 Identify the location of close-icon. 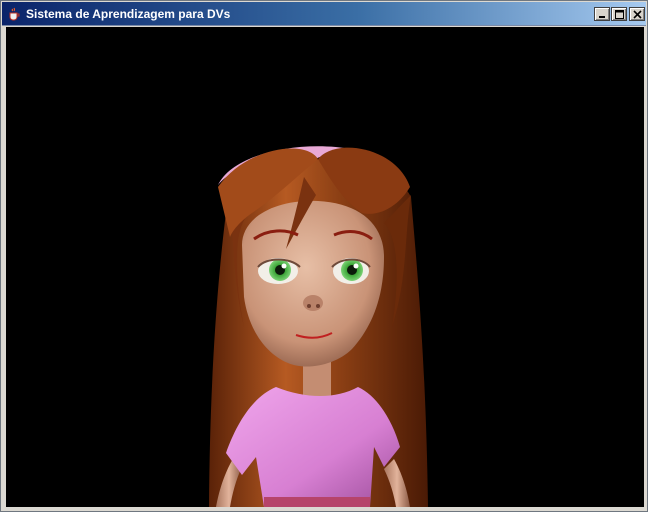
(637, 14).